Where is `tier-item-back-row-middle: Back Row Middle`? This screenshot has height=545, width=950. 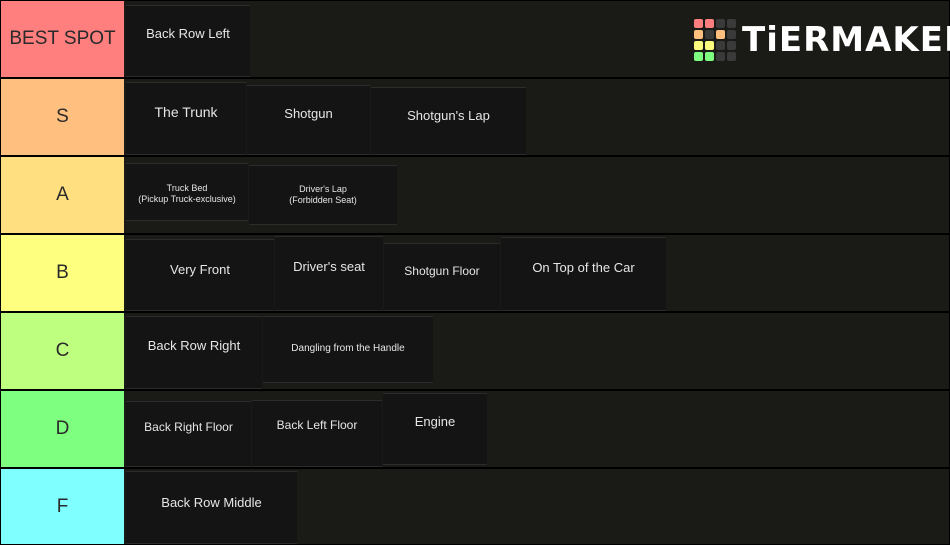 tier-item-back-row-middle: Back Row Middle is located at coordinates (211, 507).